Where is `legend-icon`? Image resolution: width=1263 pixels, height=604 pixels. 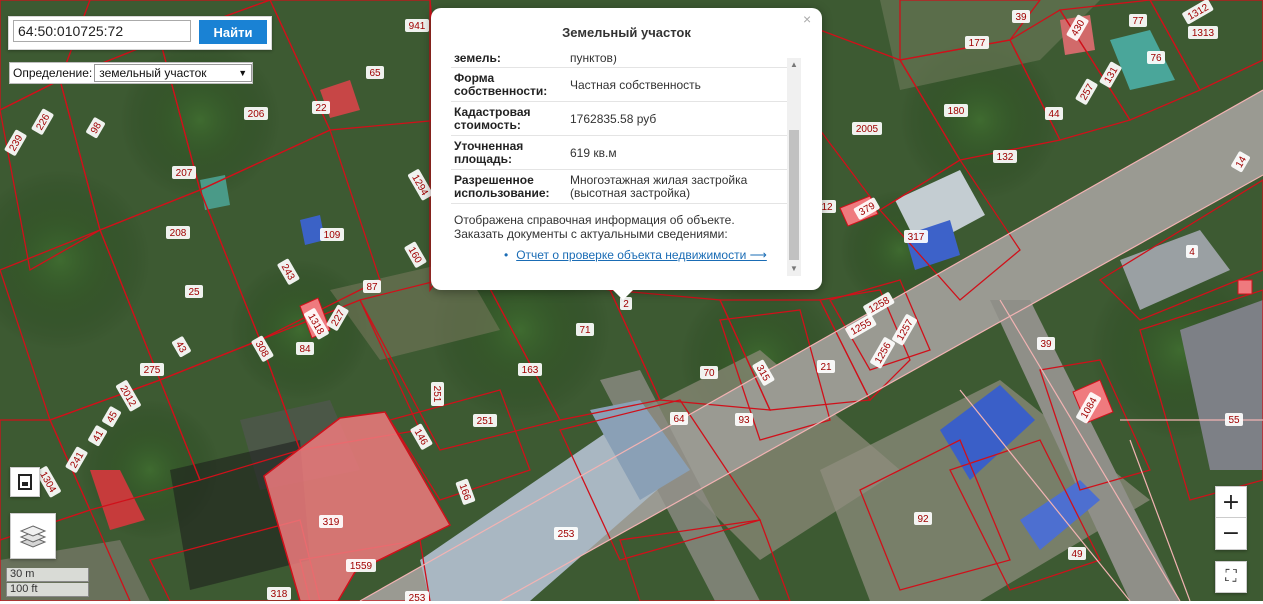 legend-icon is located at coordinates (25, 482).